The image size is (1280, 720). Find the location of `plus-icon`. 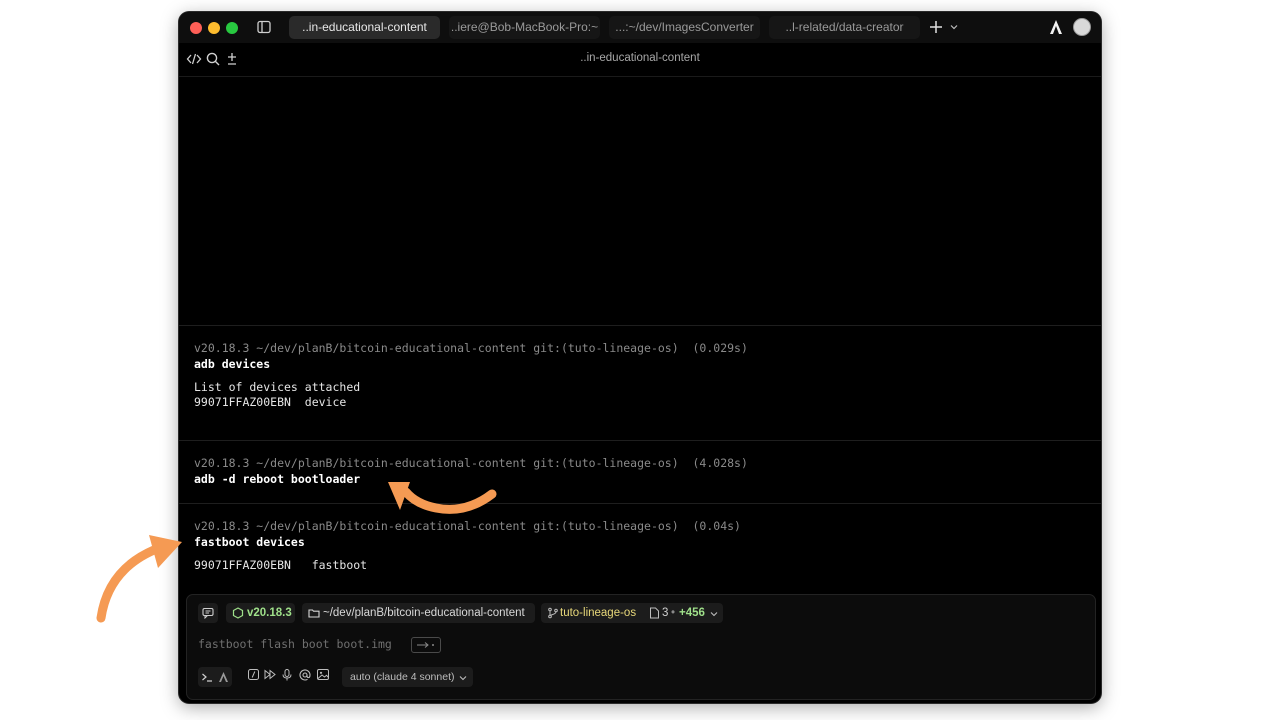

plus-icon is located at coordinates (936, 27).